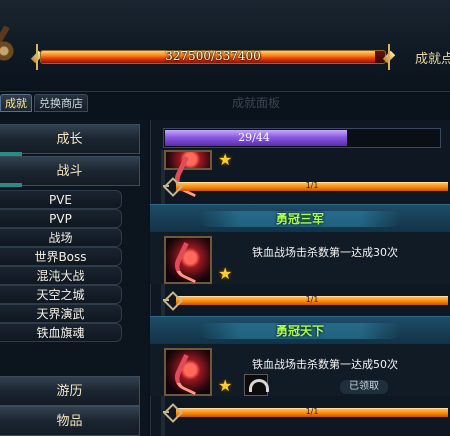 Image resolution: width=450 pixels, height=436 pixels. I want to click on subcategory-chaos-war: 混沌大战, so click(61, 275).